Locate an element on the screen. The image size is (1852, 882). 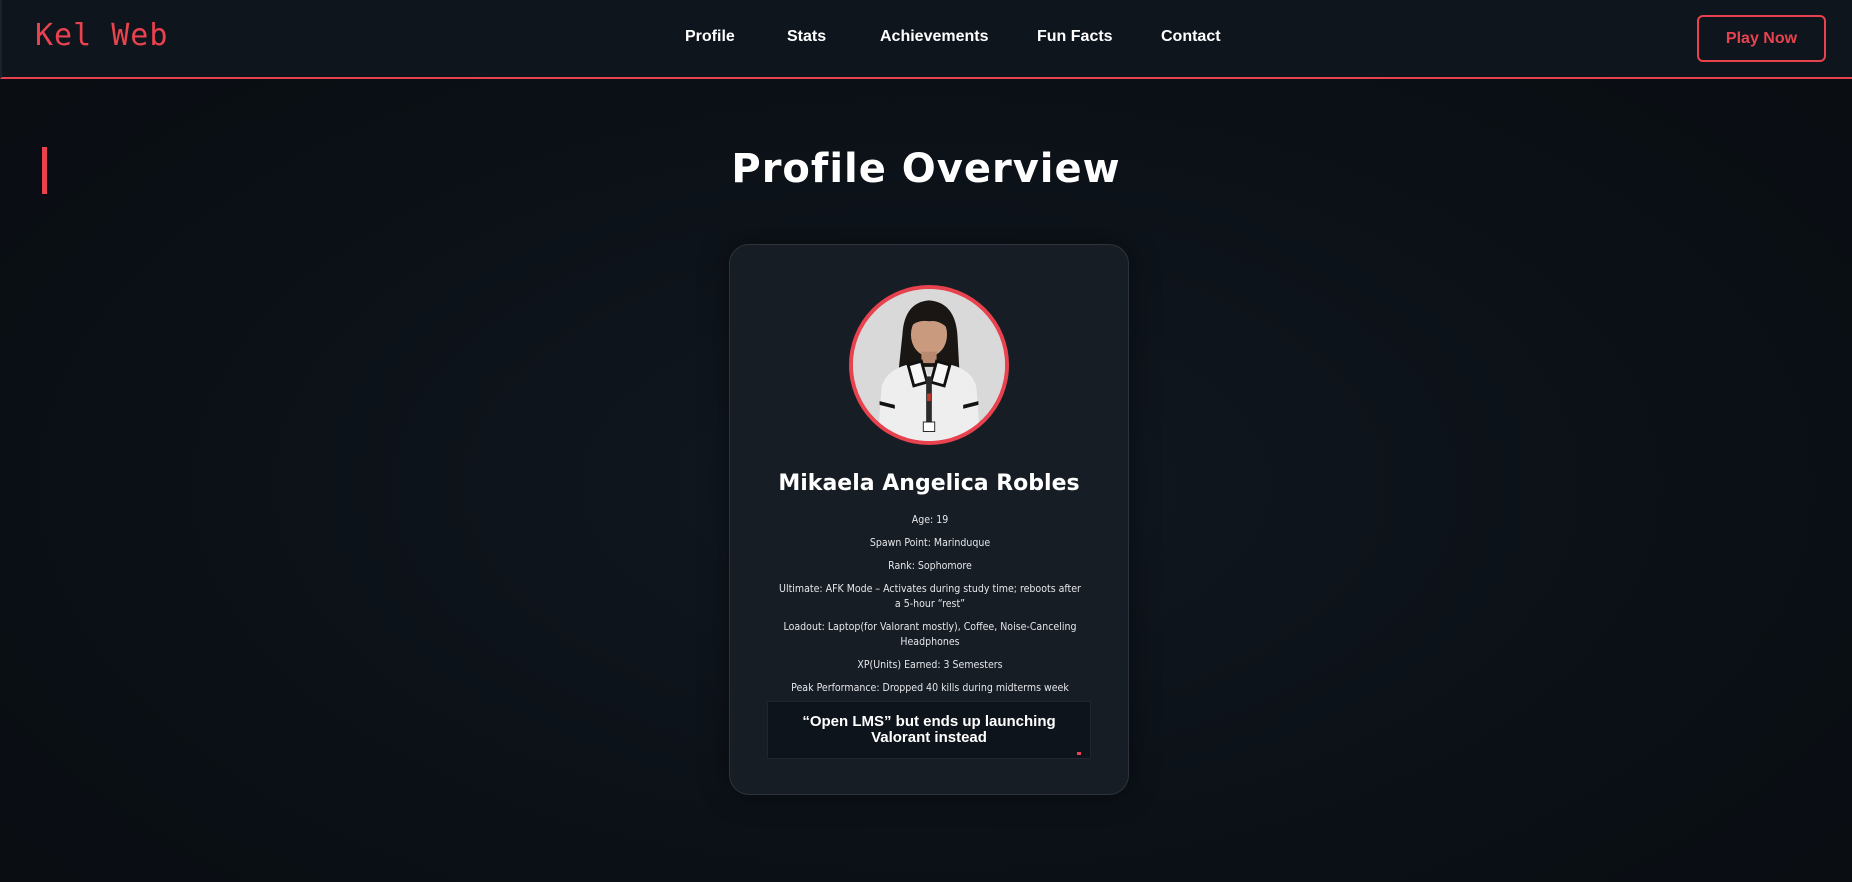
nav-link-contact: Contact is located at coordinates (1191, 37).